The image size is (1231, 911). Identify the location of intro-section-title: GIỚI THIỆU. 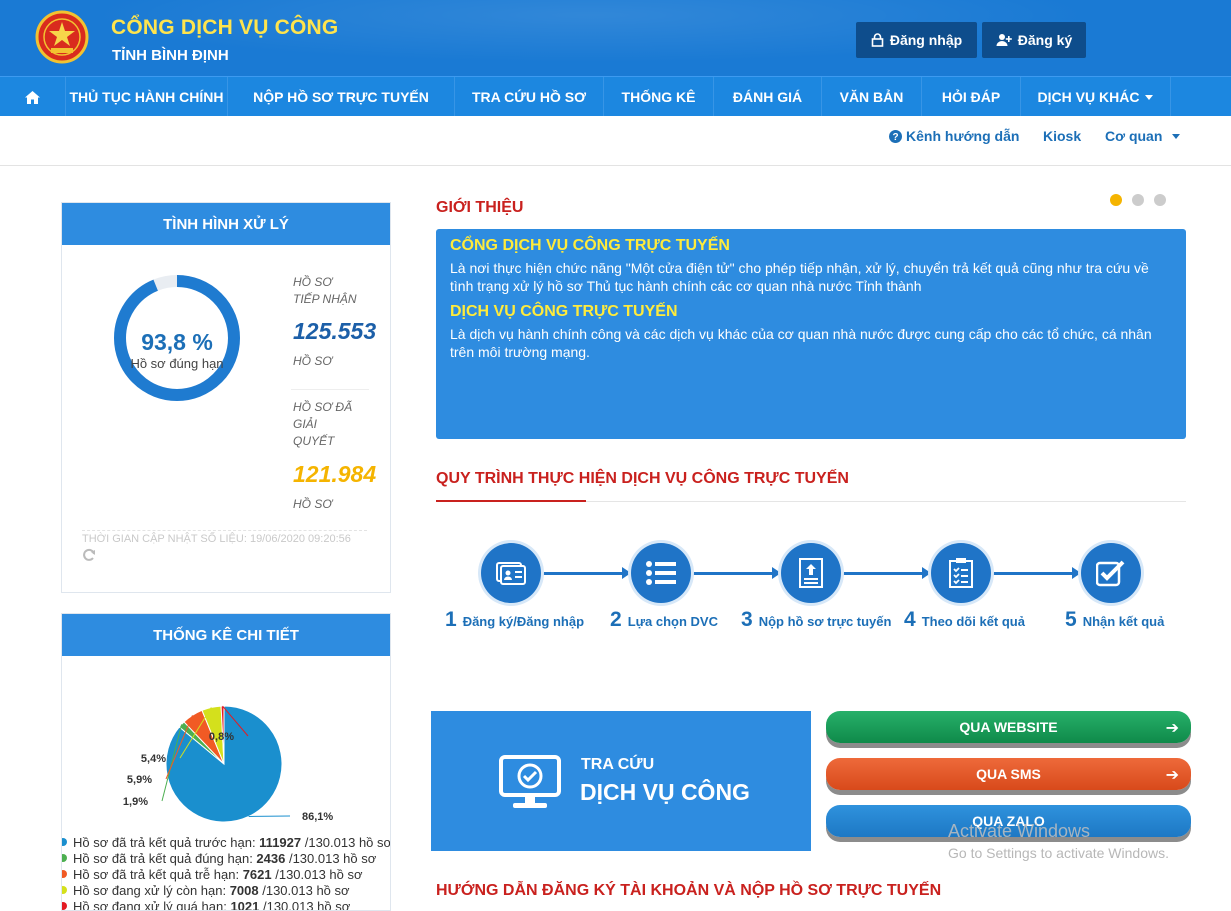
(480, 207).